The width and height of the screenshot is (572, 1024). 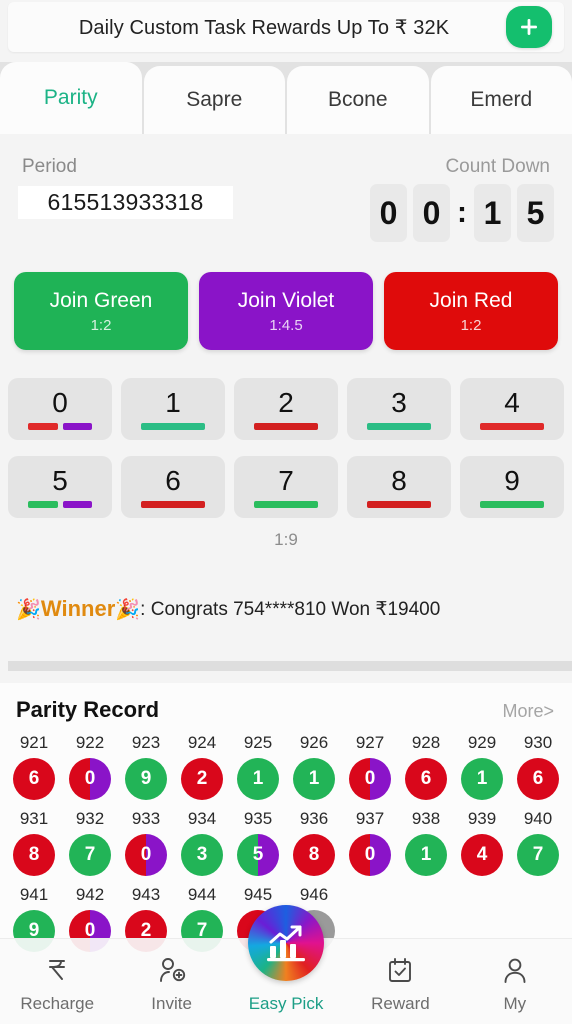 What do you see at coordinates (399, 480) in the screenshot?
I see `number-button-digit: 8` at bounding box center [399, 480].